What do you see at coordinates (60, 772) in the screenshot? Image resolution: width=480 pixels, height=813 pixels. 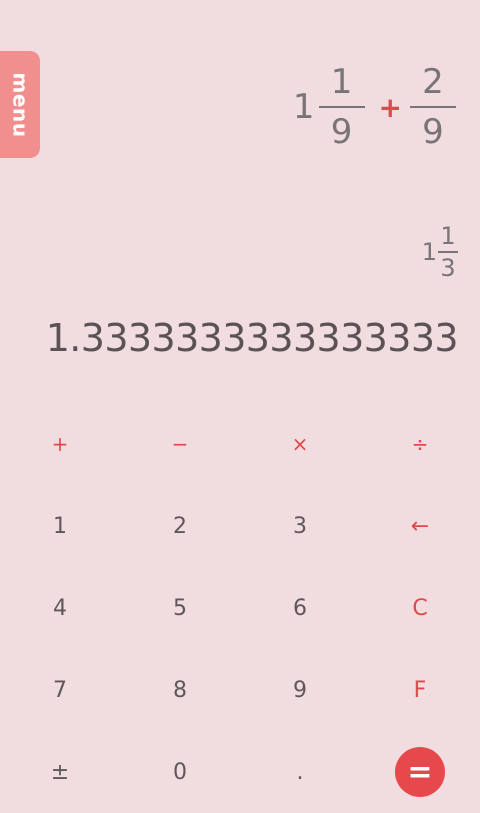 I see `sign-toggle-key: ±` at bounding box center [60, 772].